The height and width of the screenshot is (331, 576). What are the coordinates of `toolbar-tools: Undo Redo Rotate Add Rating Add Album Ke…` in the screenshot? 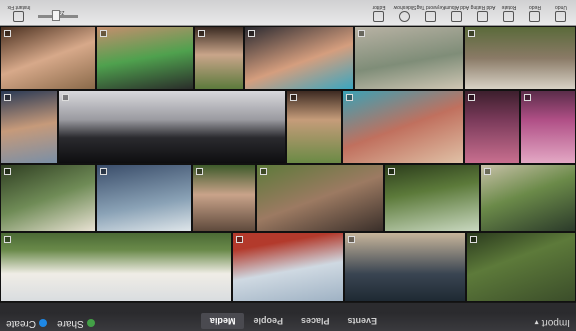 It's located at (470, 12).